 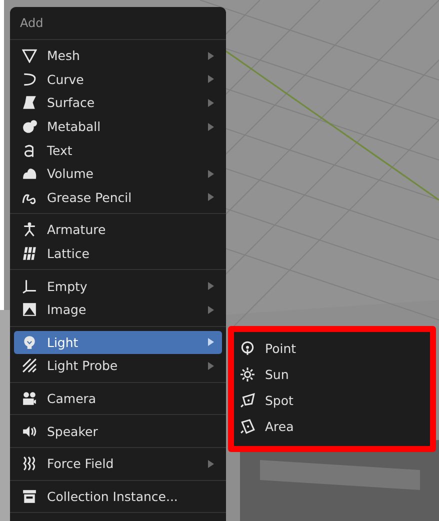 I want to click on menu-item: Spot, so click(x=332, y=400).